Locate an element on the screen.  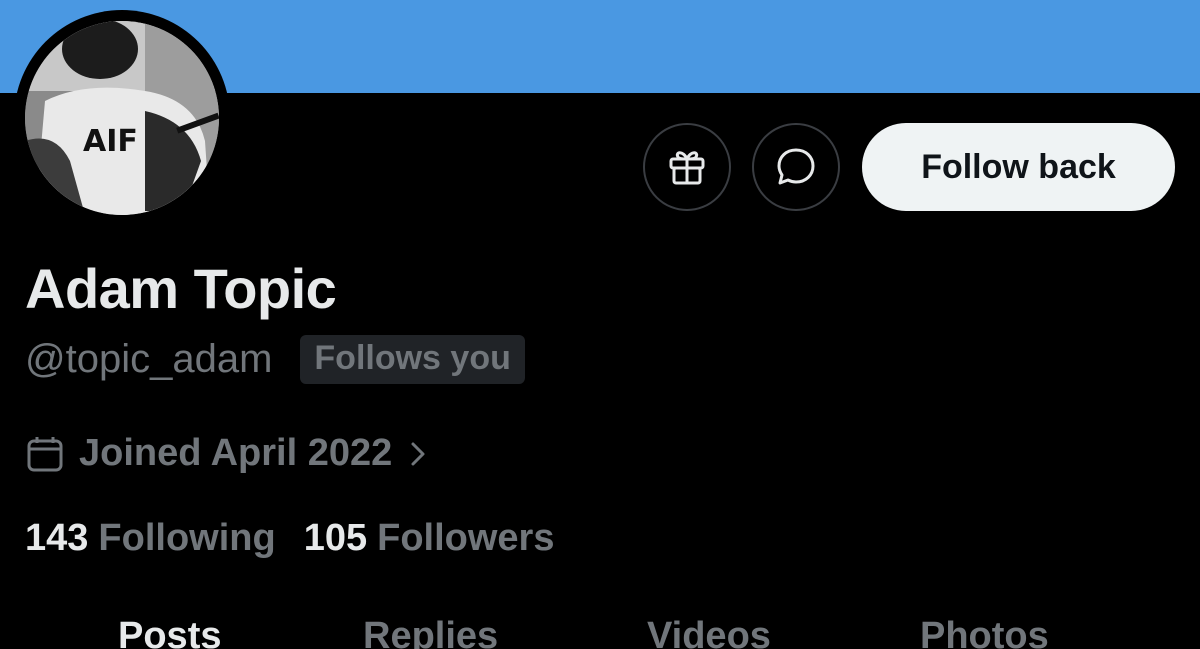
gift-icon is located at coordinates (687, 168).